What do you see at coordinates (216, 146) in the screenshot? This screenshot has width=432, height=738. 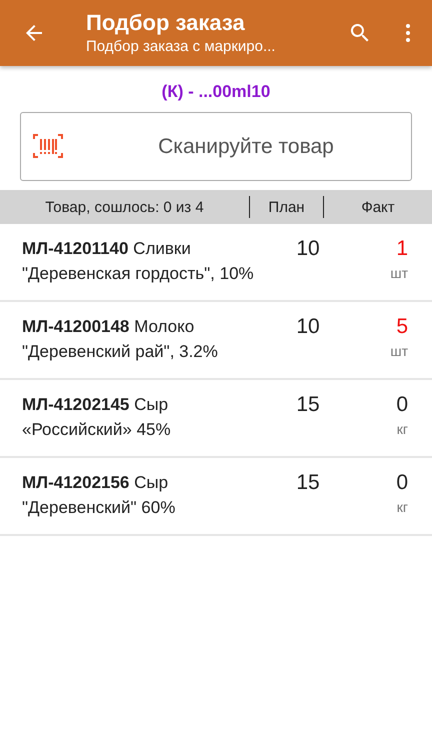 I see `scan-field: Сканируйте товар` at bounding box center [216, 146].